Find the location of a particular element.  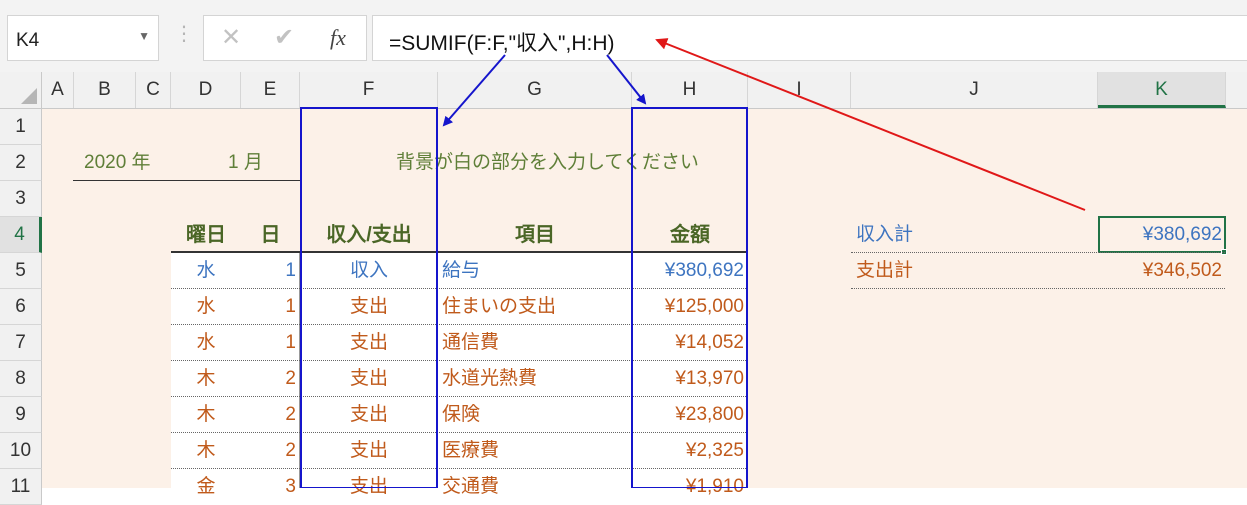

arrow-to-column-f is located at coordinates (474, 90).